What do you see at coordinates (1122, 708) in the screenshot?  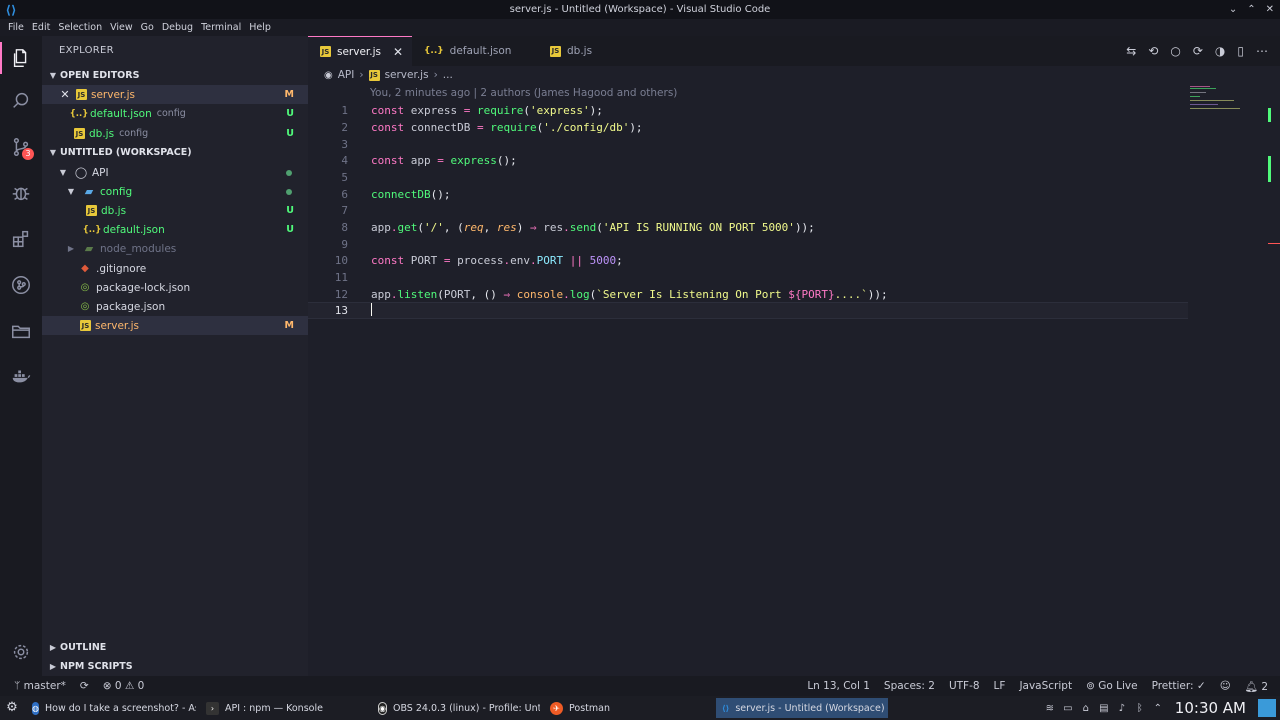 I see `volume-icon: ♪` at bounding box center [1122, 708].